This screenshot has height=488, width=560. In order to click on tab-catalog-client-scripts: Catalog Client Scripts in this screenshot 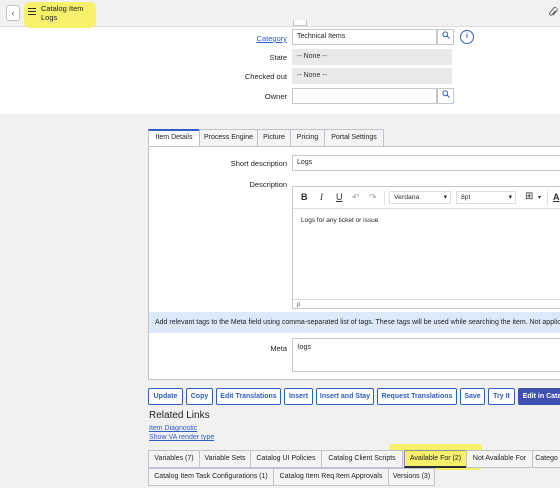, I will do `click(362, 459)`.